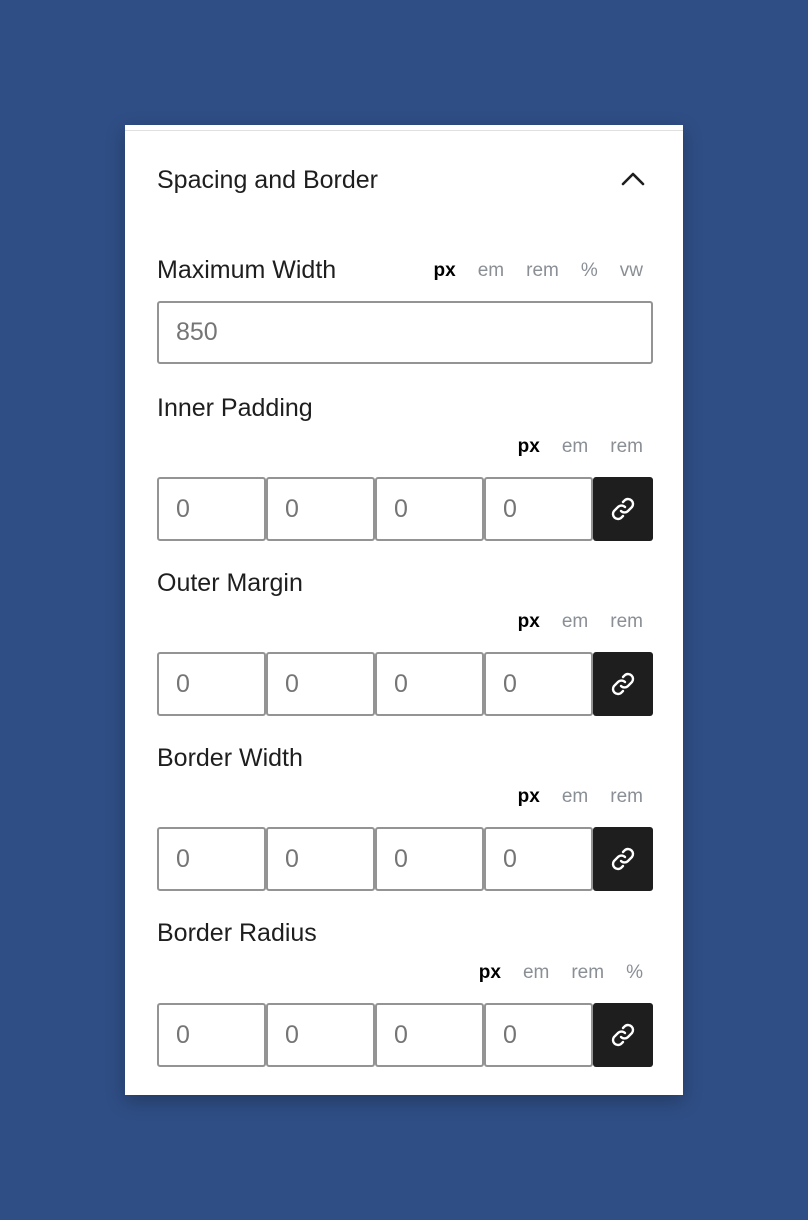 This screenshot has width=808, height=1220. Describe the element at coordinates (550, 973) in the screenshot. I see `border-radius-units: px em rem %` at that location.